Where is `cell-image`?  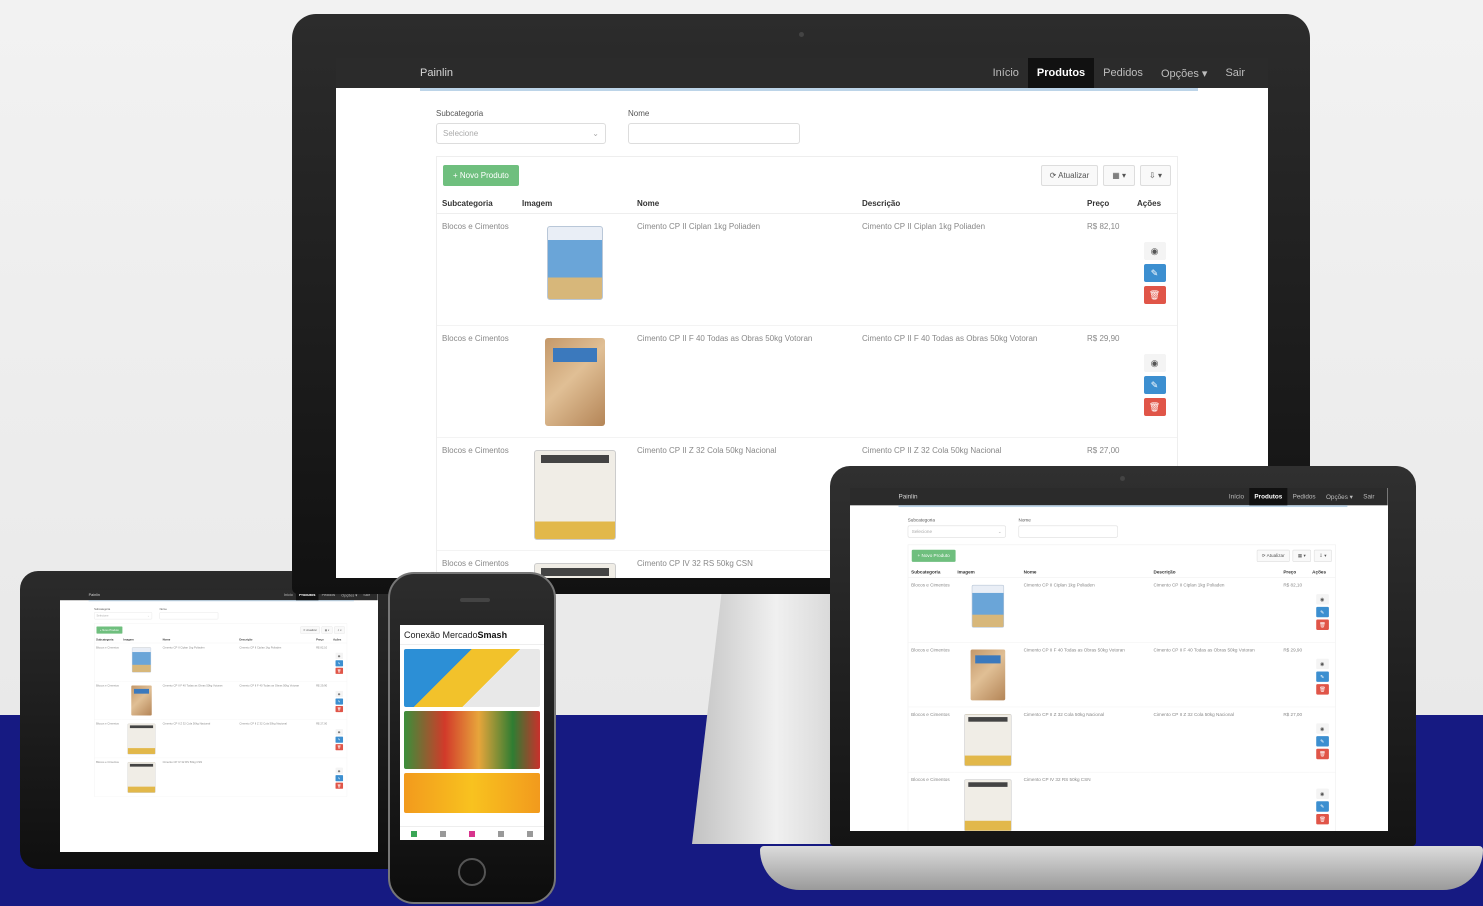
cell-image is located at coordinates (141, 662).